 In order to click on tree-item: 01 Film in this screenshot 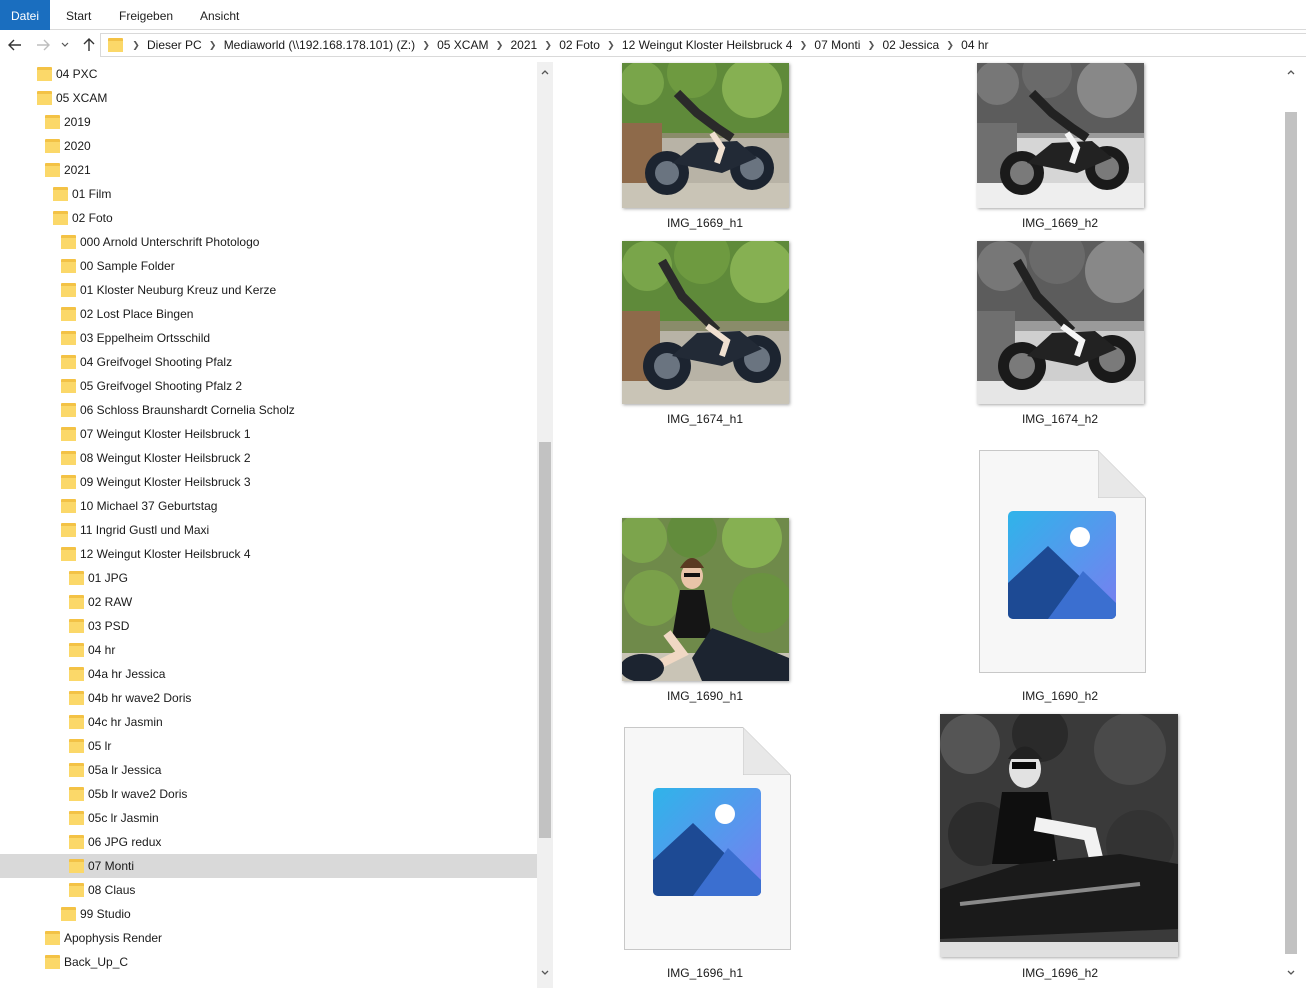, I will do `click(268, 194)`.